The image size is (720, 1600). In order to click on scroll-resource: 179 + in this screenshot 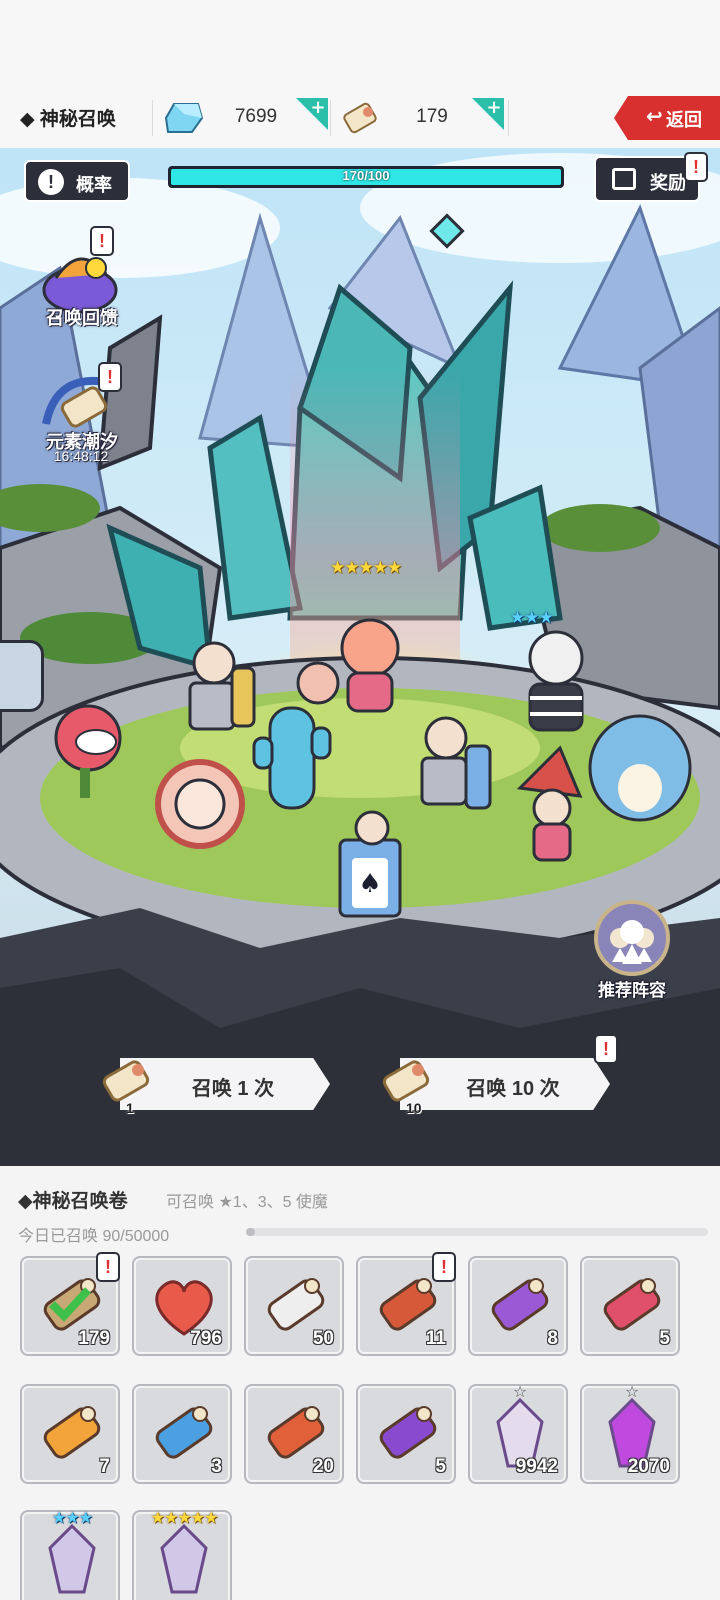, I will do `click(426, 118)`.